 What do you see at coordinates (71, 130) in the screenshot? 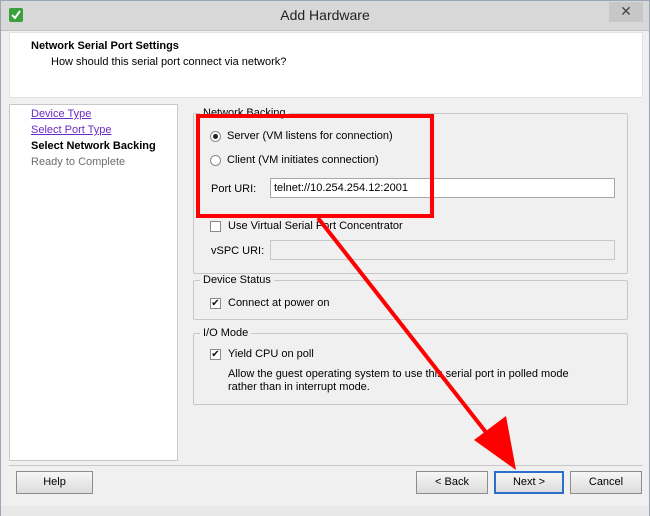
I see `sidebar-item-select-port-type: Select Port Type` at bounding box center [71, 130].